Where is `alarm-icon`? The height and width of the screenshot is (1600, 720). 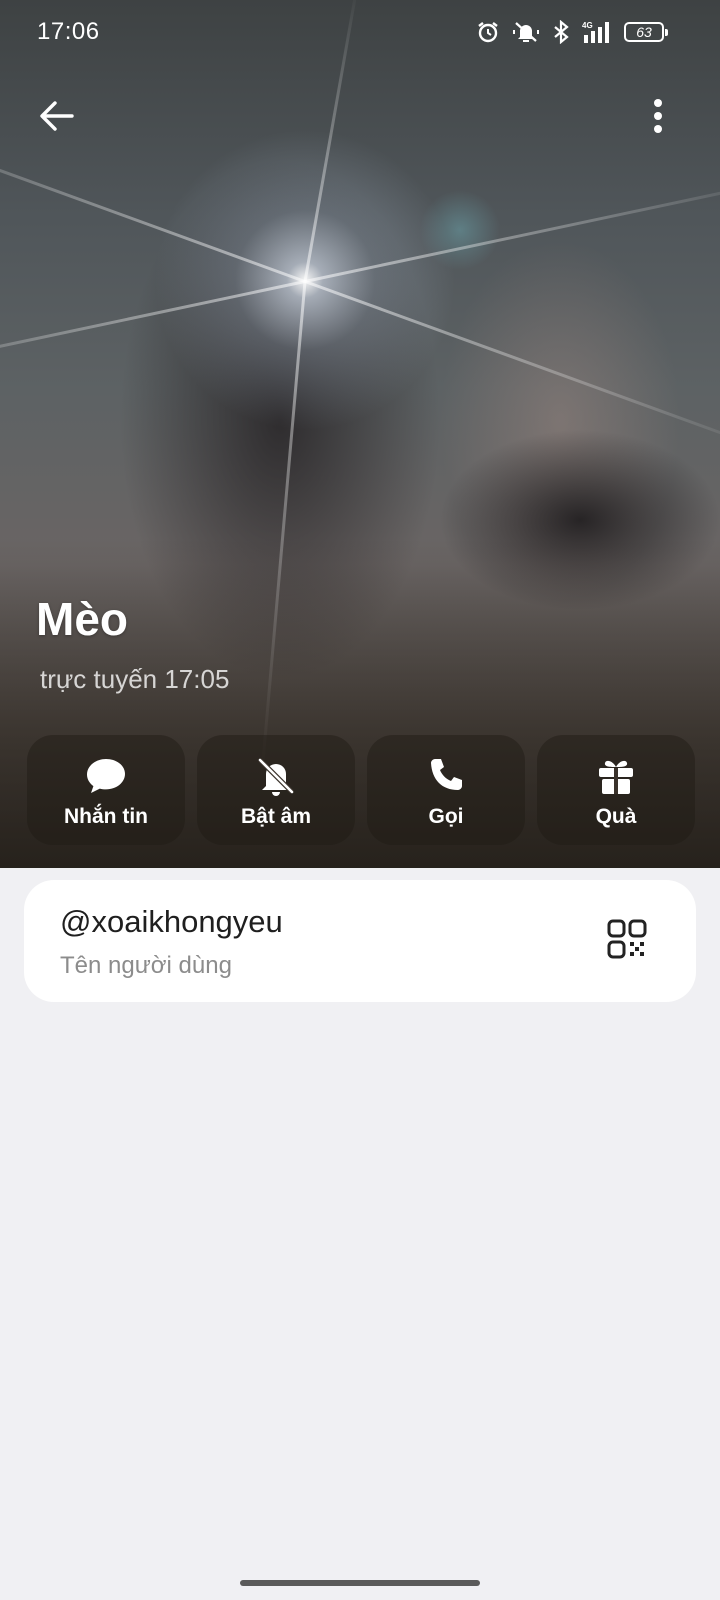 alarm-icon is located at coordinates (488, 32).